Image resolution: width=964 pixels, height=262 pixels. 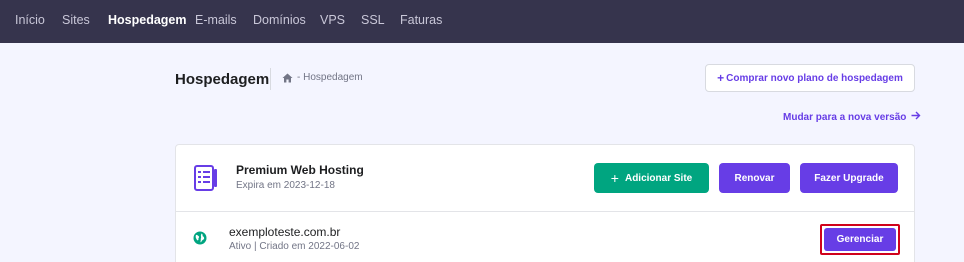 I want to click on plan-expiry: Expira em 2023-12-18, so click(x=285, y=185).